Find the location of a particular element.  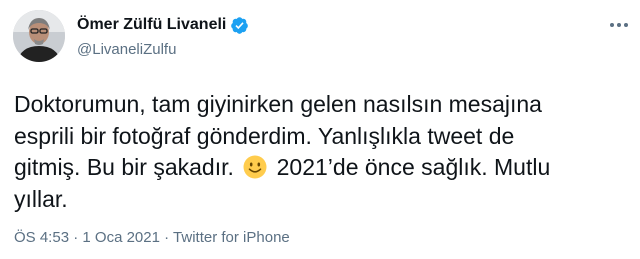

tweet-line-part: 2021’de önce sağlık. Mutlu is located at coordinates (413, 167).